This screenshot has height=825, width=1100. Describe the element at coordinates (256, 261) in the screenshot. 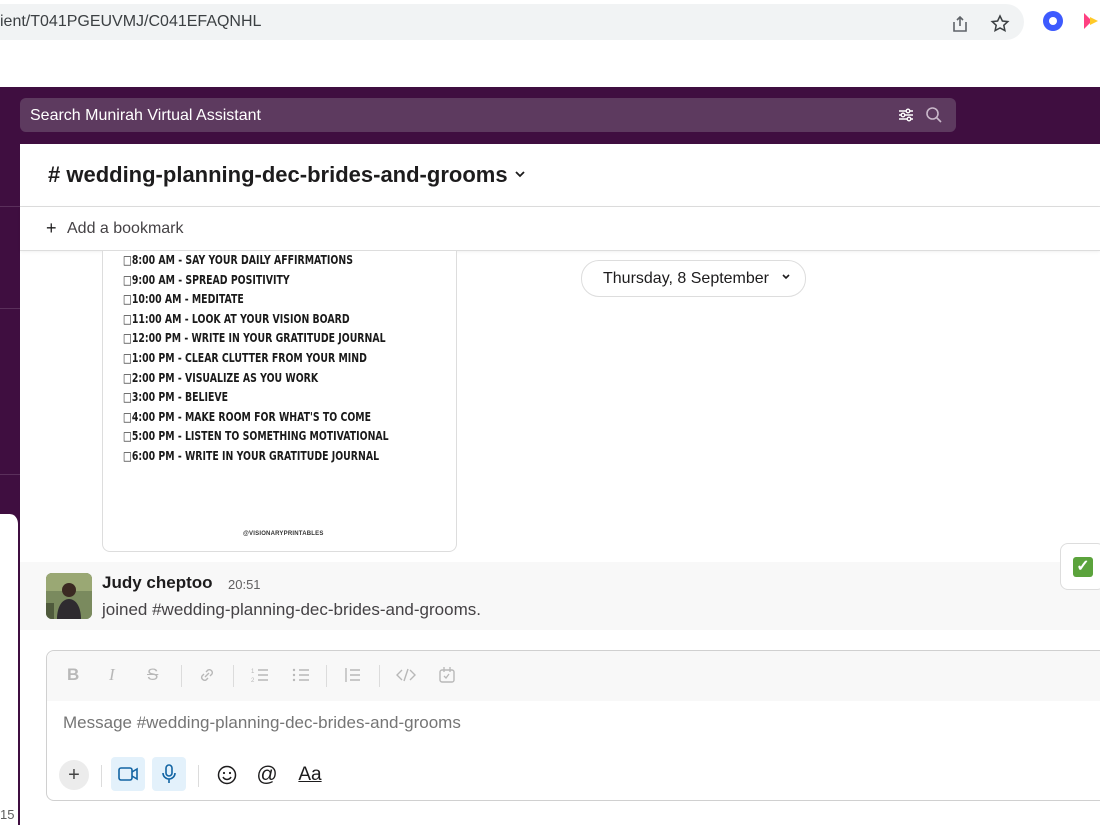

I see `schedule-item: 8:00 AM - SAY YOUR DAILY AFFIRMATIONS` at that location.